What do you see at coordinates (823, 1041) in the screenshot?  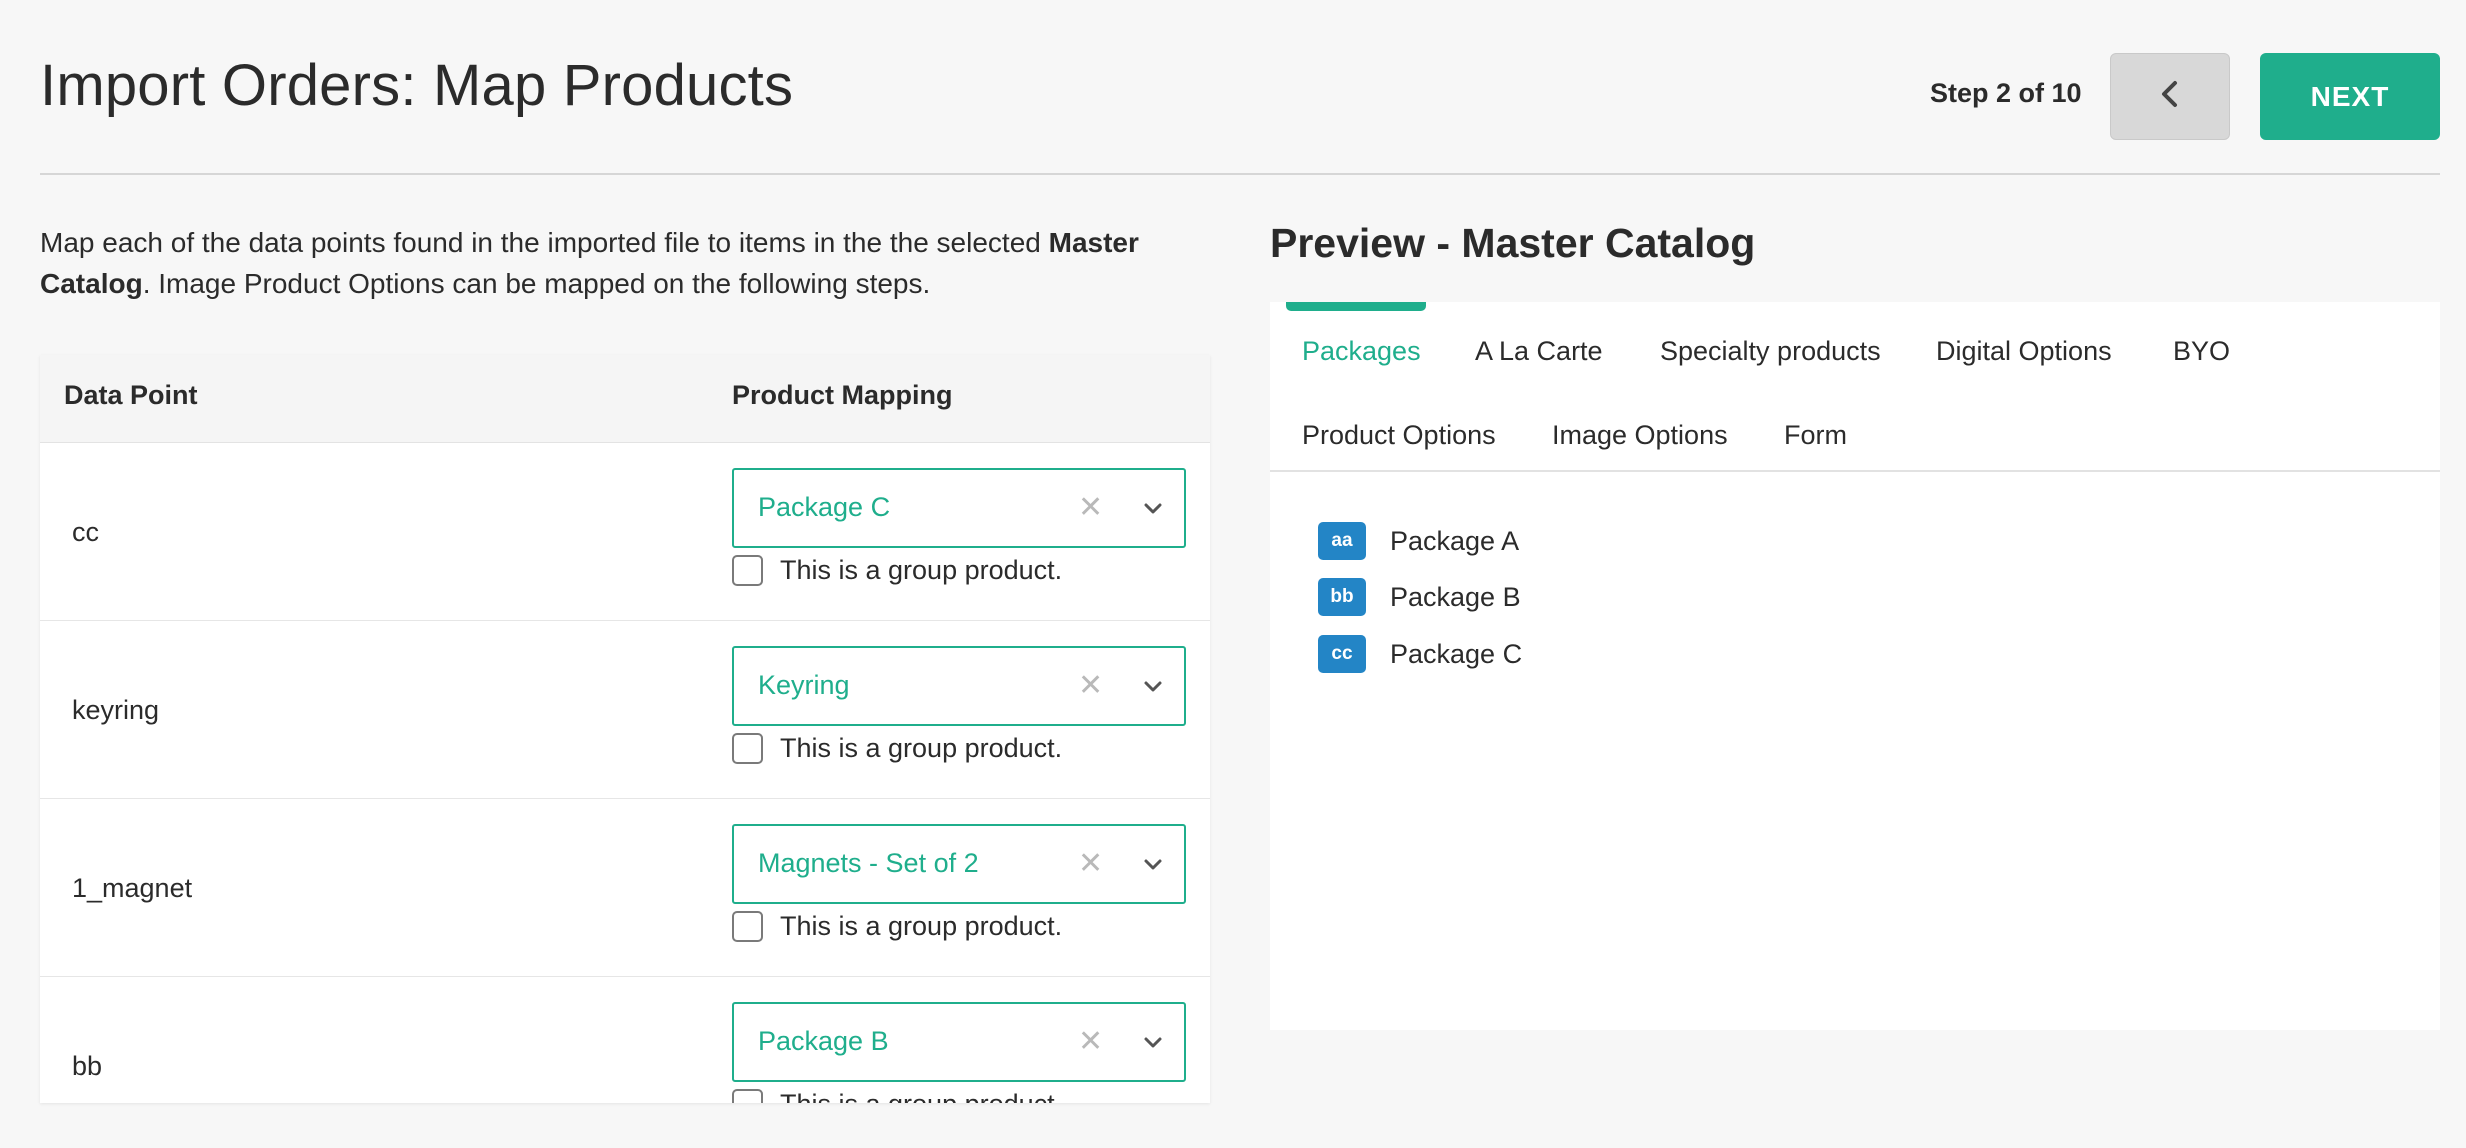 I see `selected-product: Package B` at bounding box center [823, 1041].